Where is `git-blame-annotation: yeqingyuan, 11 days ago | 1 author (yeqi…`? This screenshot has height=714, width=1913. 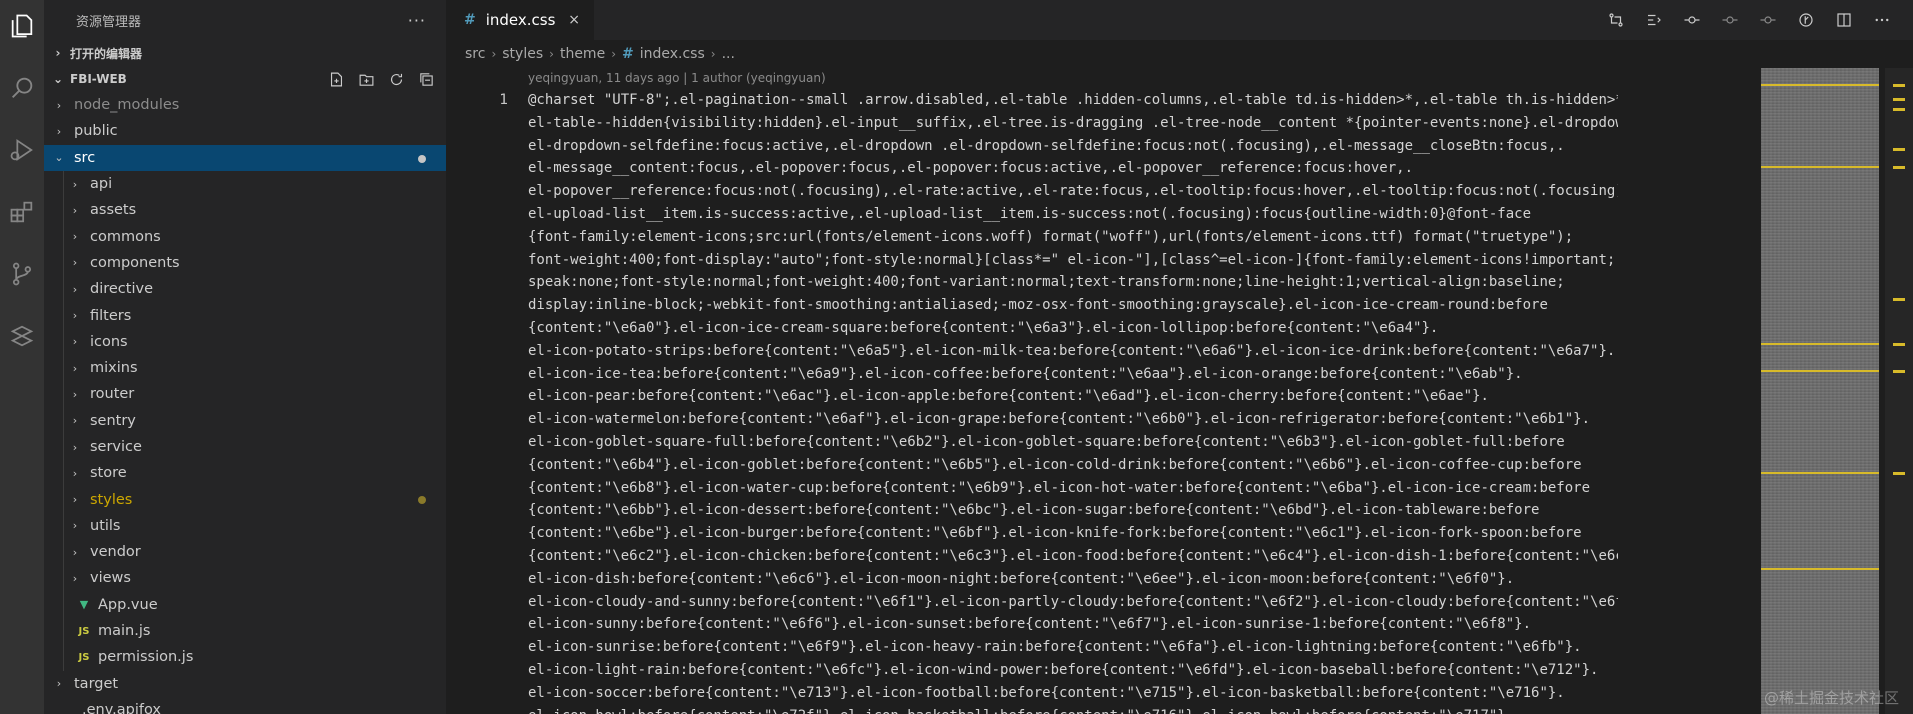 git-blame-annotation: yeqingyuan, 11 days ago | 1 author (yeqi… is located at coordinates (677, 78).